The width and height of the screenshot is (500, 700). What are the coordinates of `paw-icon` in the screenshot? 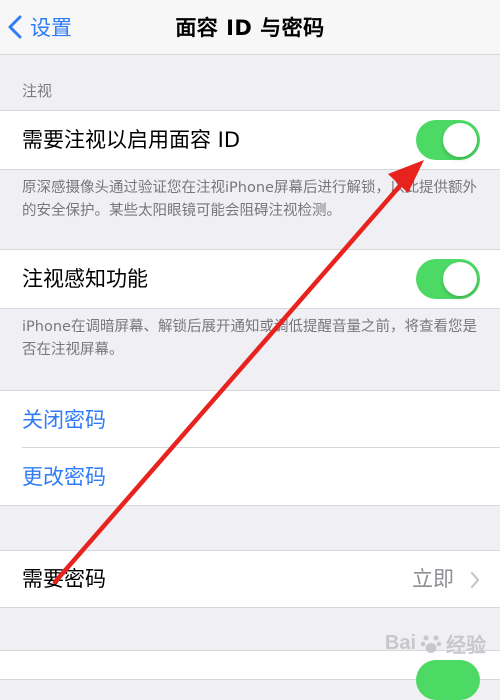 It's located at (431, 644).